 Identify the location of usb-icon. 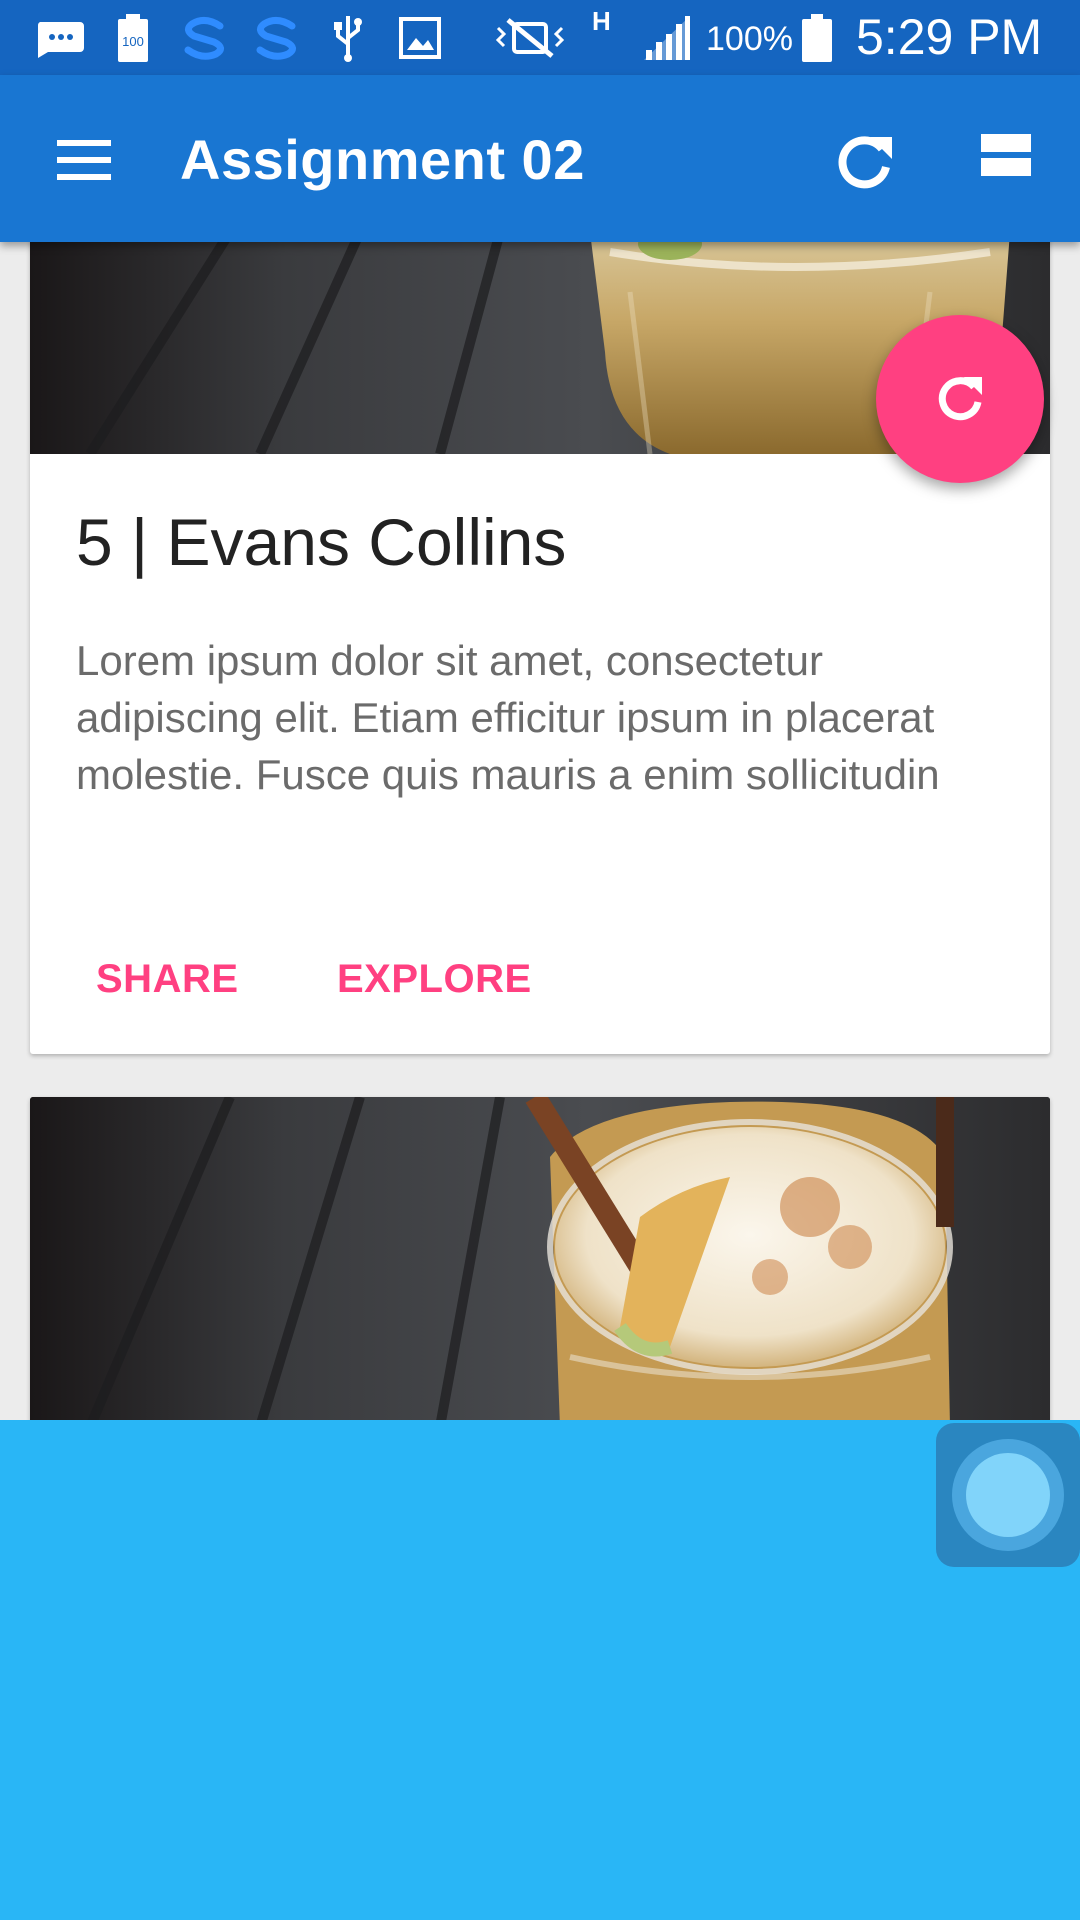
(348, 38).